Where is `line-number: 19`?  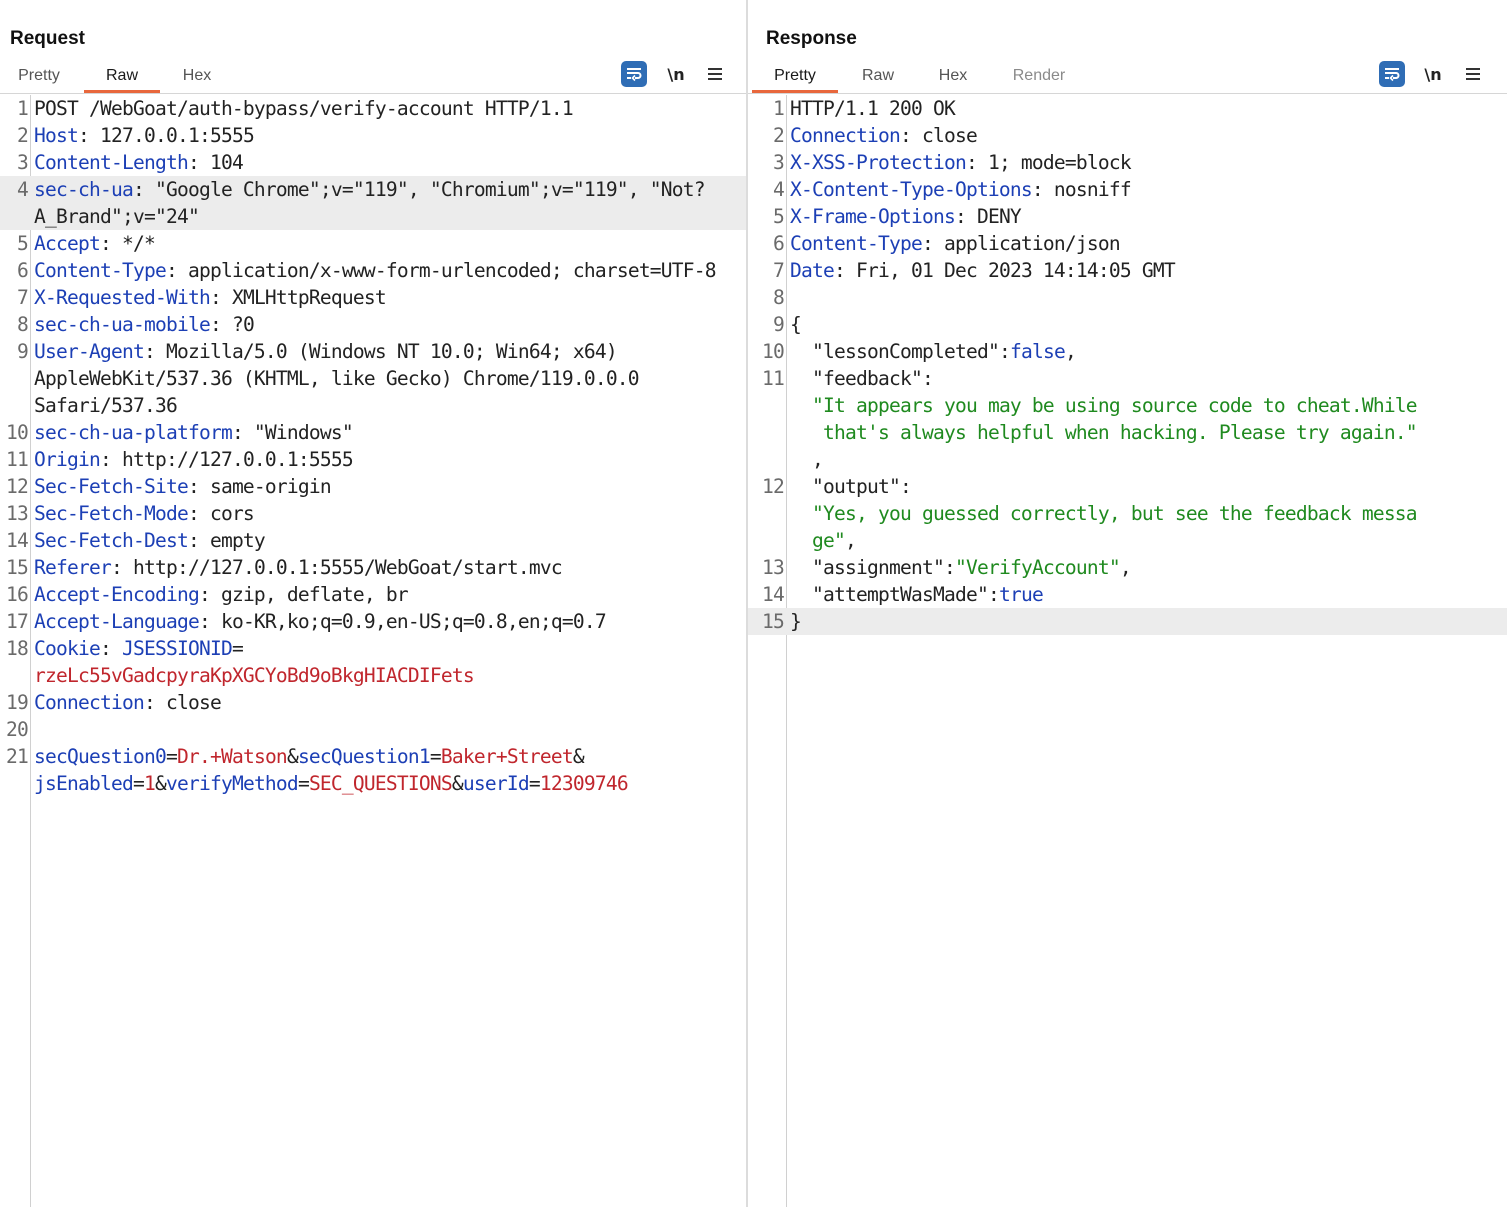 line-number: 19 is located at coordinates (17, 702).